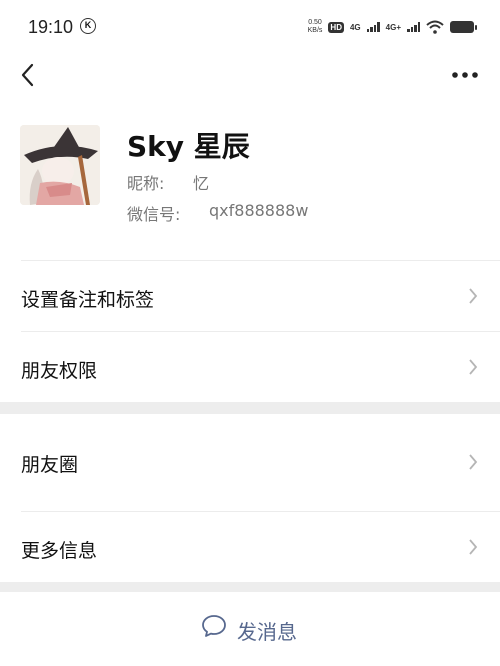  What do you see at coordinates (267, 632) in the screenshot?
I see `send-message-label: 发消息` at bounding box center [267, 632].